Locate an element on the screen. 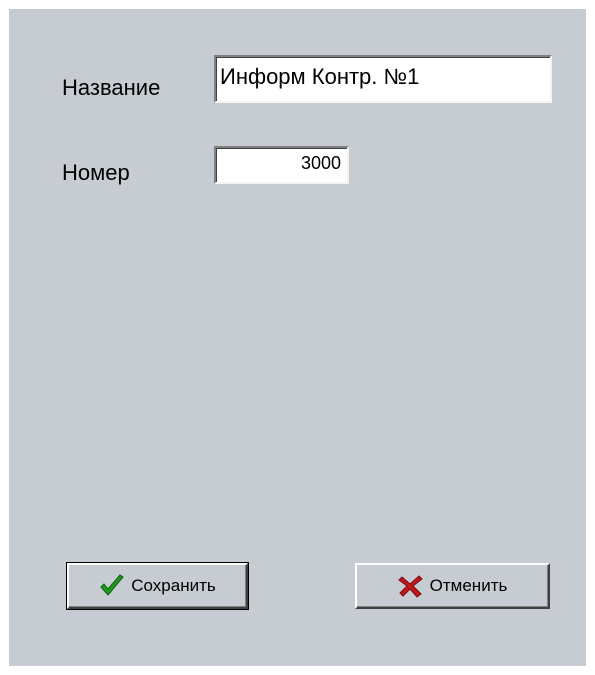 This screenshot has height=675, width=595. name-label: Название is located at coordinates (111, 87).